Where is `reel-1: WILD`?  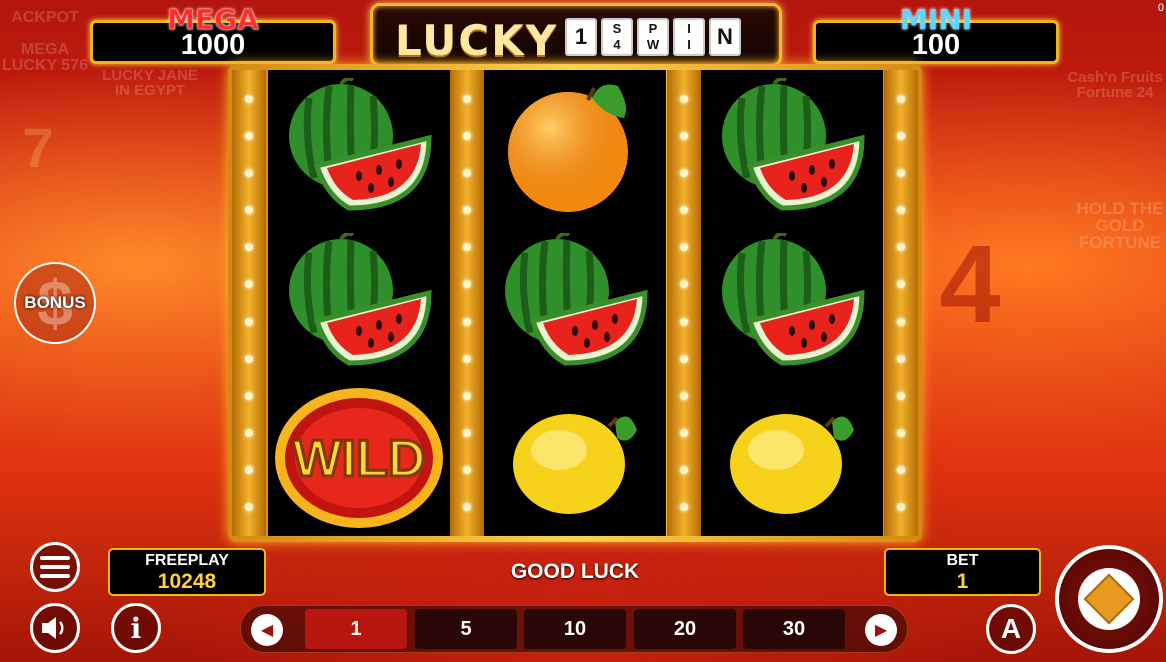 reel-1: WILD is located at coordinates (359, 303).